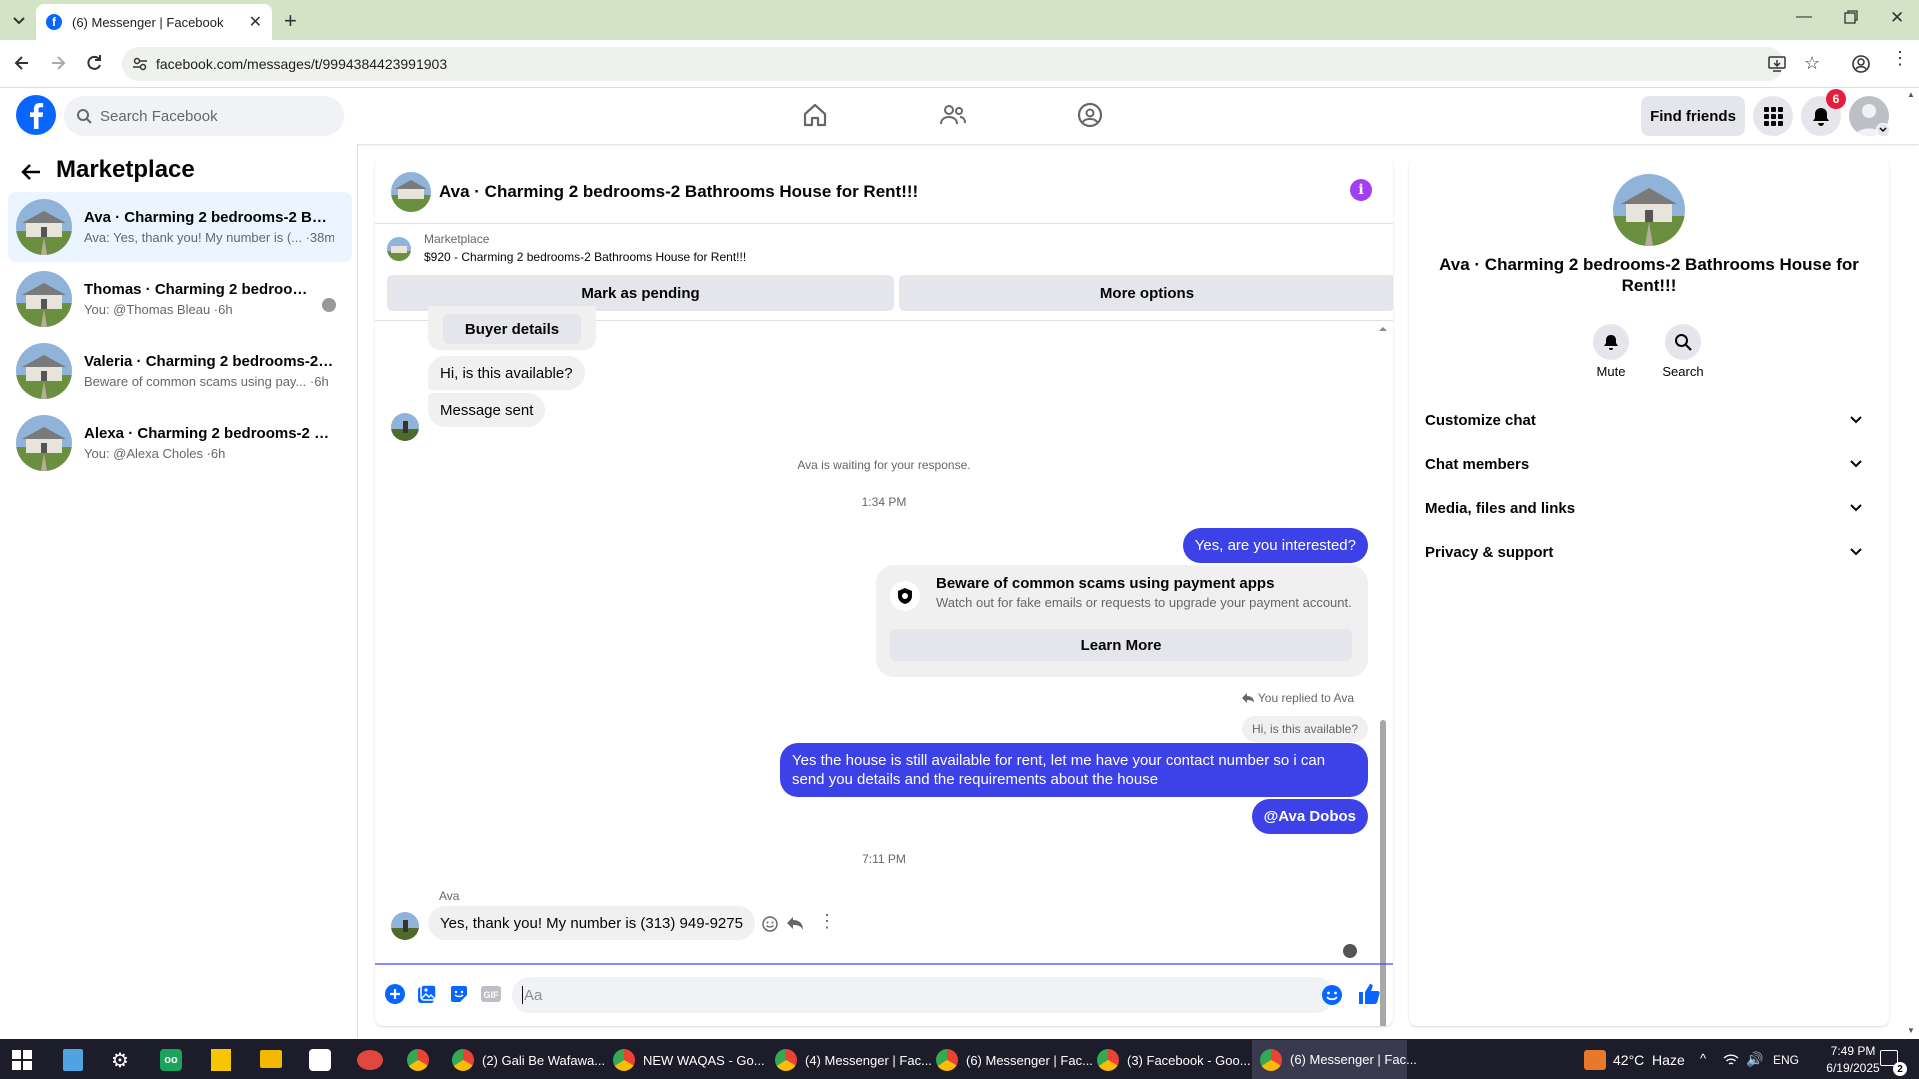  Describe the element at coordinates (506, 373) in the screenshot. I see `message-bubble-incoming: Hi, is this available?` at that location.